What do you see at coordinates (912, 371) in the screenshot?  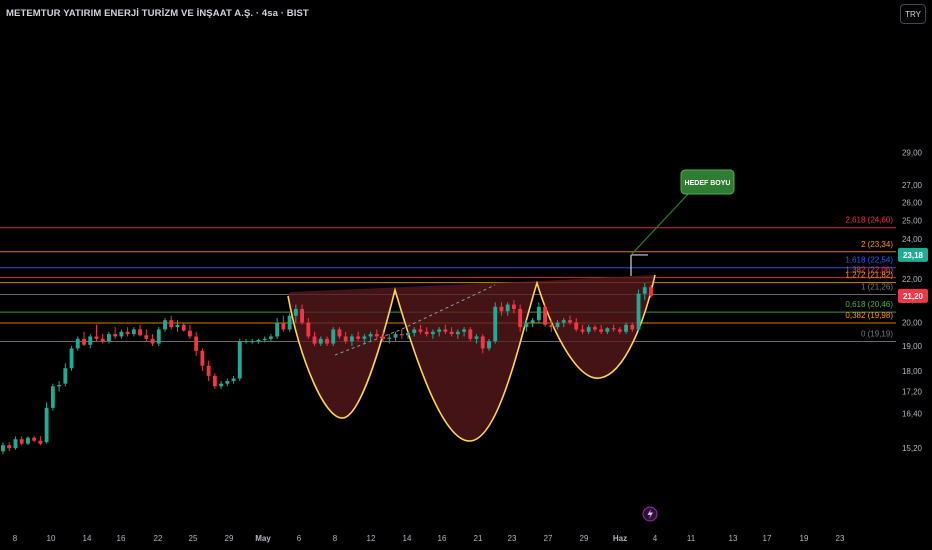 I see `y-tick-label: 18,00` at bounding box center [912, 371].